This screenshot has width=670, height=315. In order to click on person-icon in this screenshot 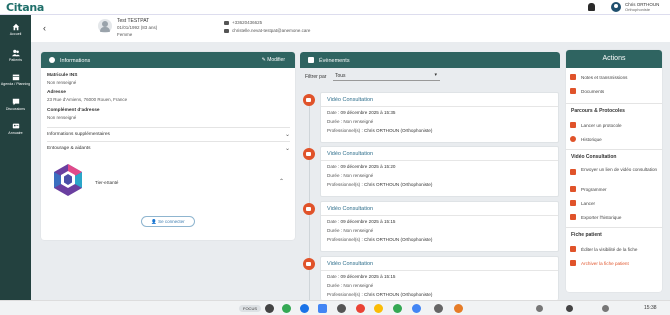, I will do `click(52, 60)`.